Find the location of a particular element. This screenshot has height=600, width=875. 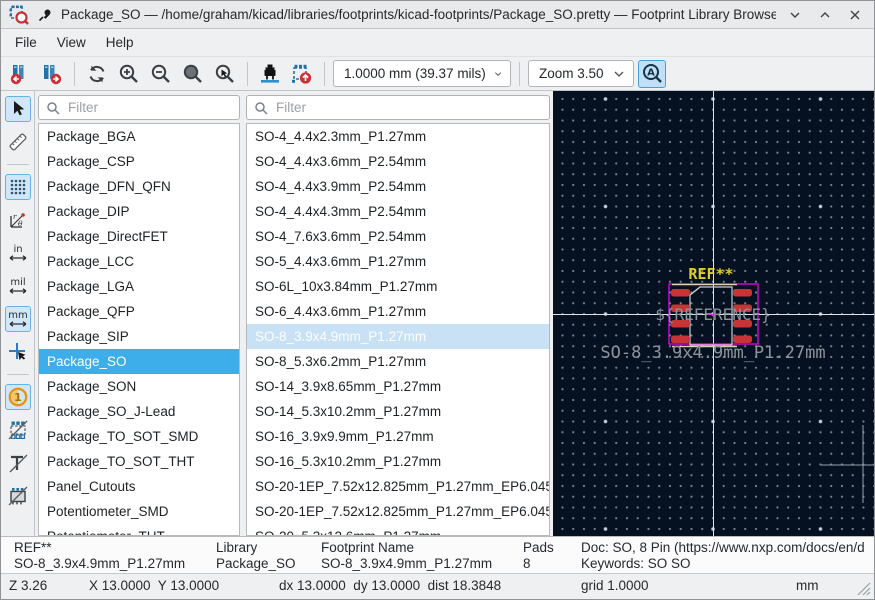

chevron-up-icon is located at coordinates (825, 14).